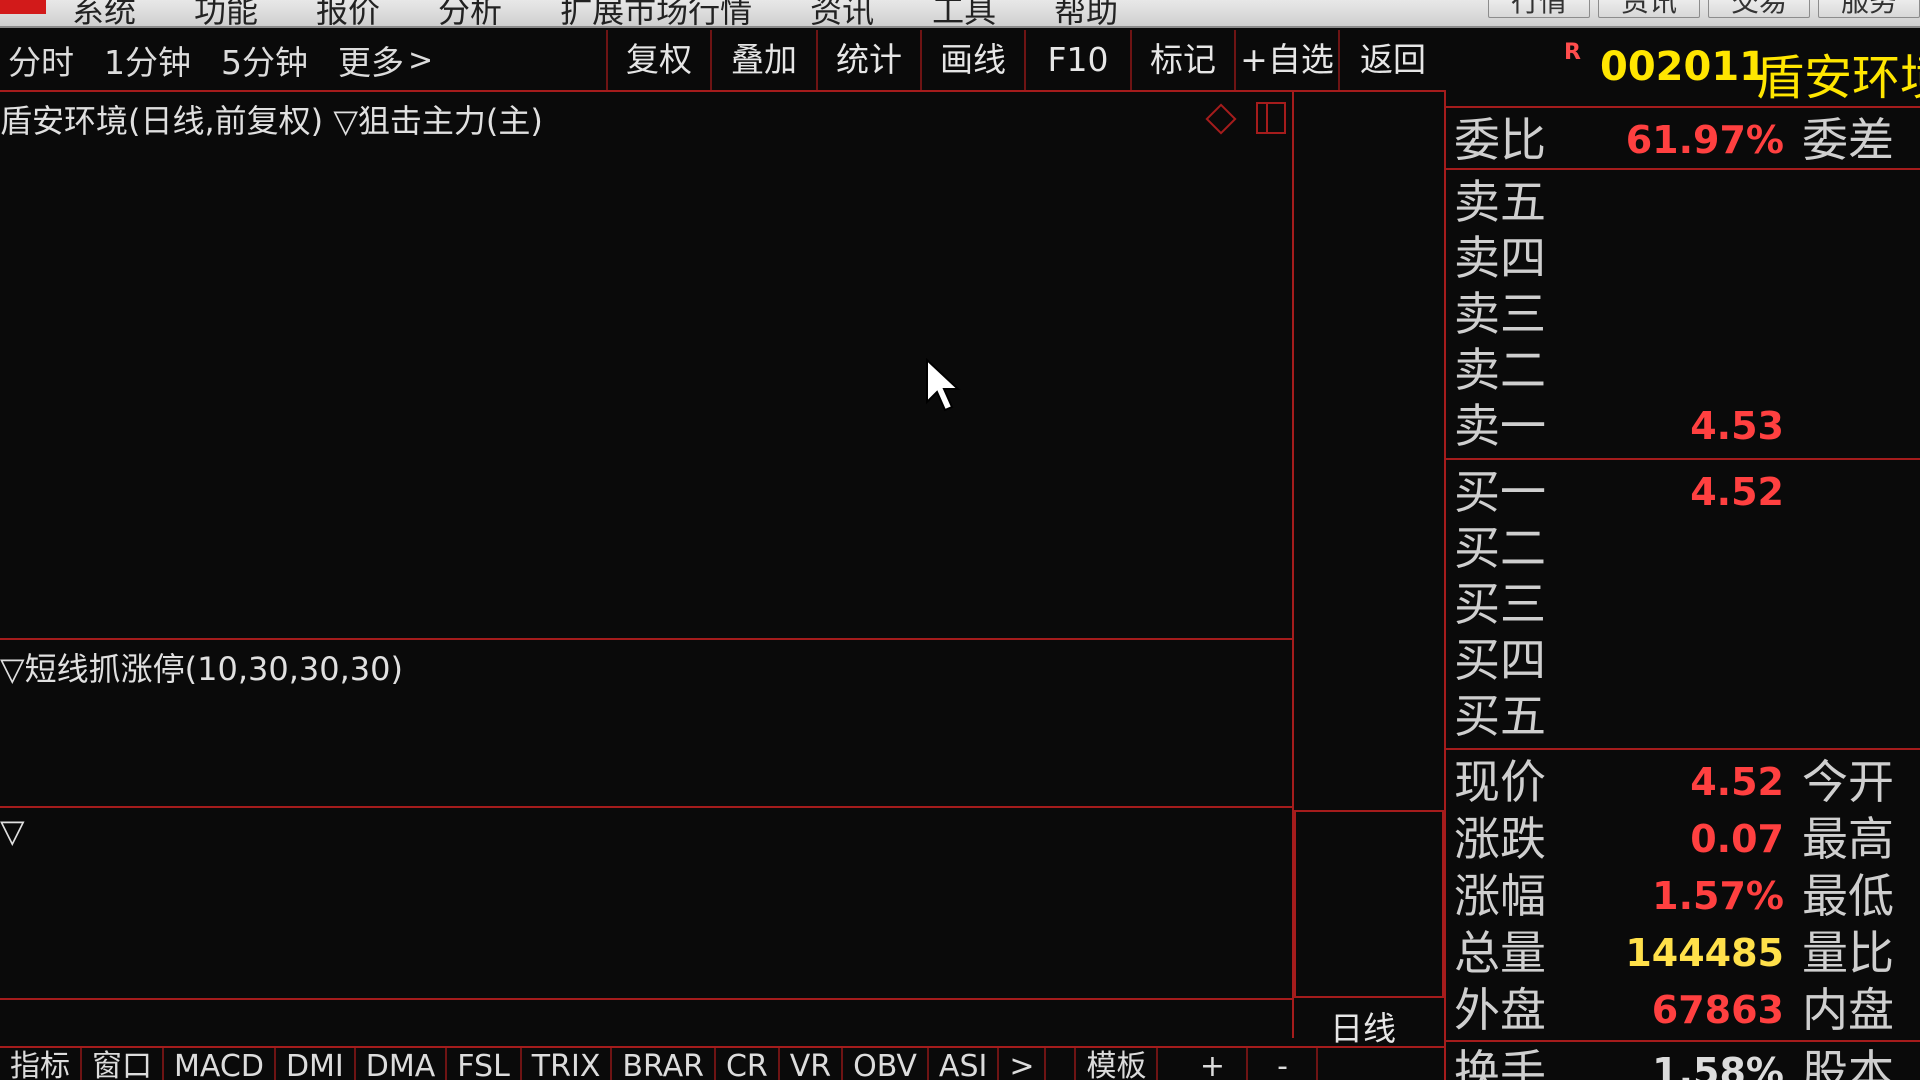 Image resolution: width=1920 pixels, height=1080 pixels. I want to click on change-value: 0.07, so click(1737, 839).